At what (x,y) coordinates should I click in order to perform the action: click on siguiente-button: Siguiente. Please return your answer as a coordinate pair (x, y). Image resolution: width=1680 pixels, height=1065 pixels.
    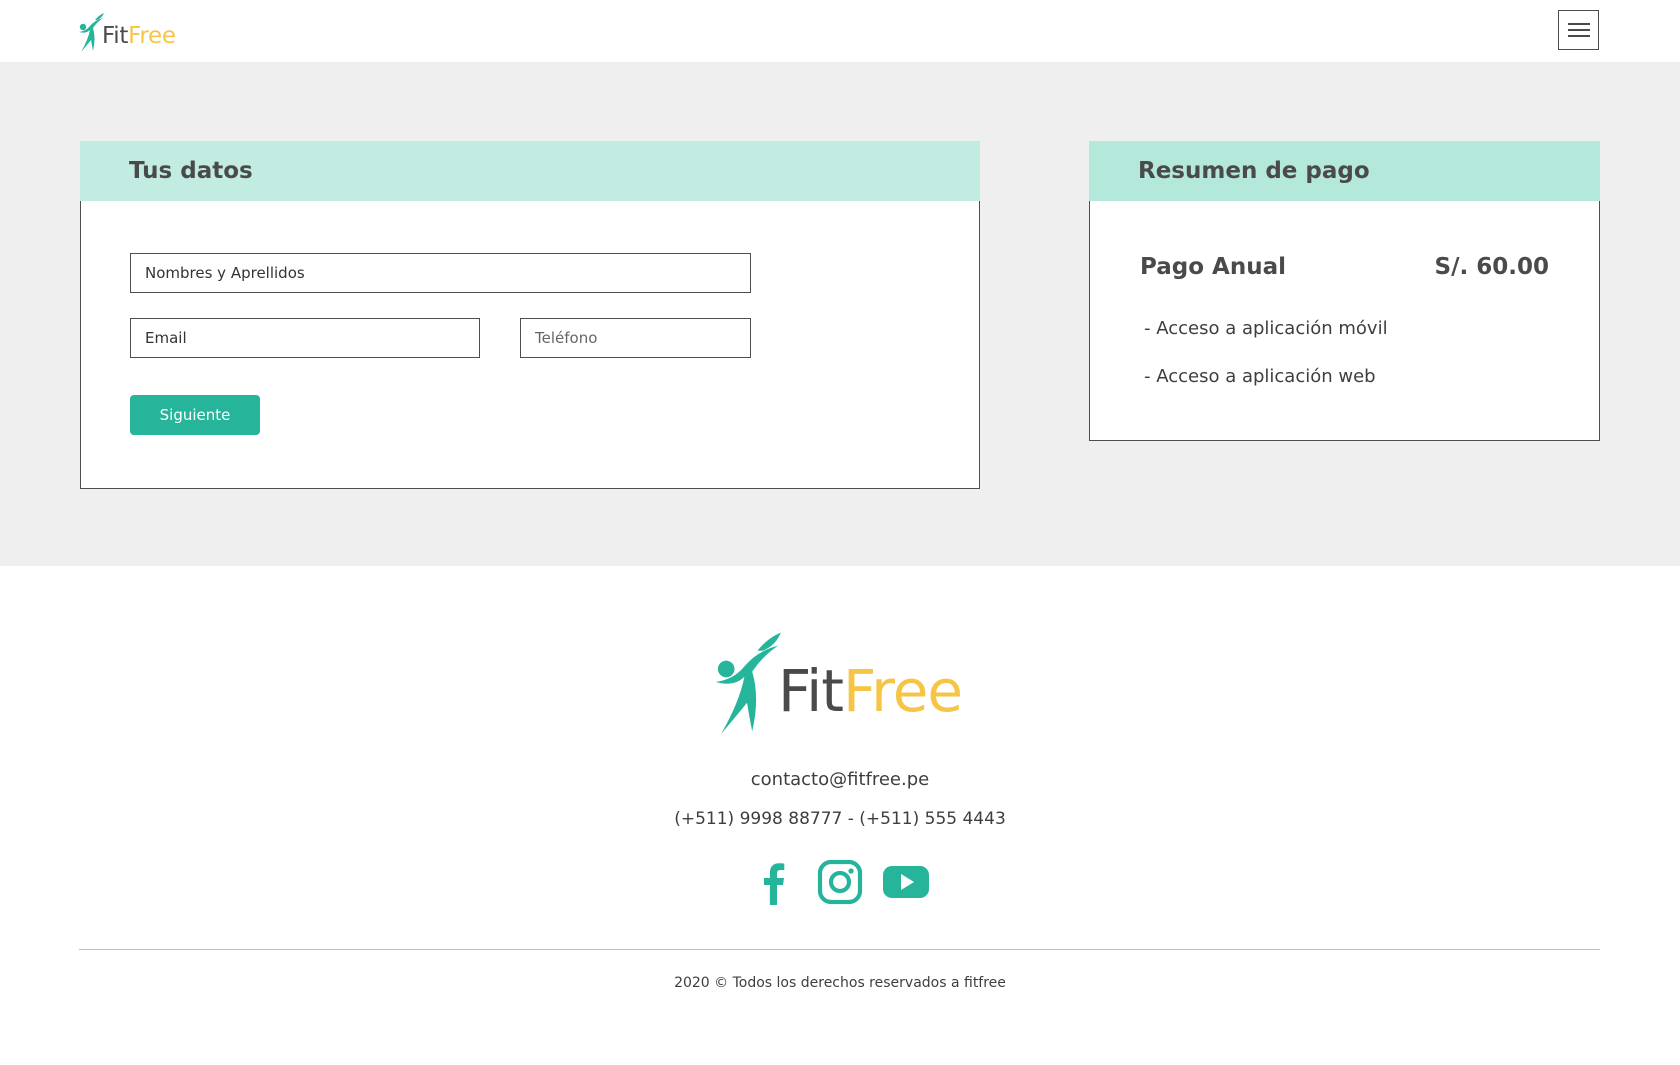
    Looking at the image, I should click on (195, 415).